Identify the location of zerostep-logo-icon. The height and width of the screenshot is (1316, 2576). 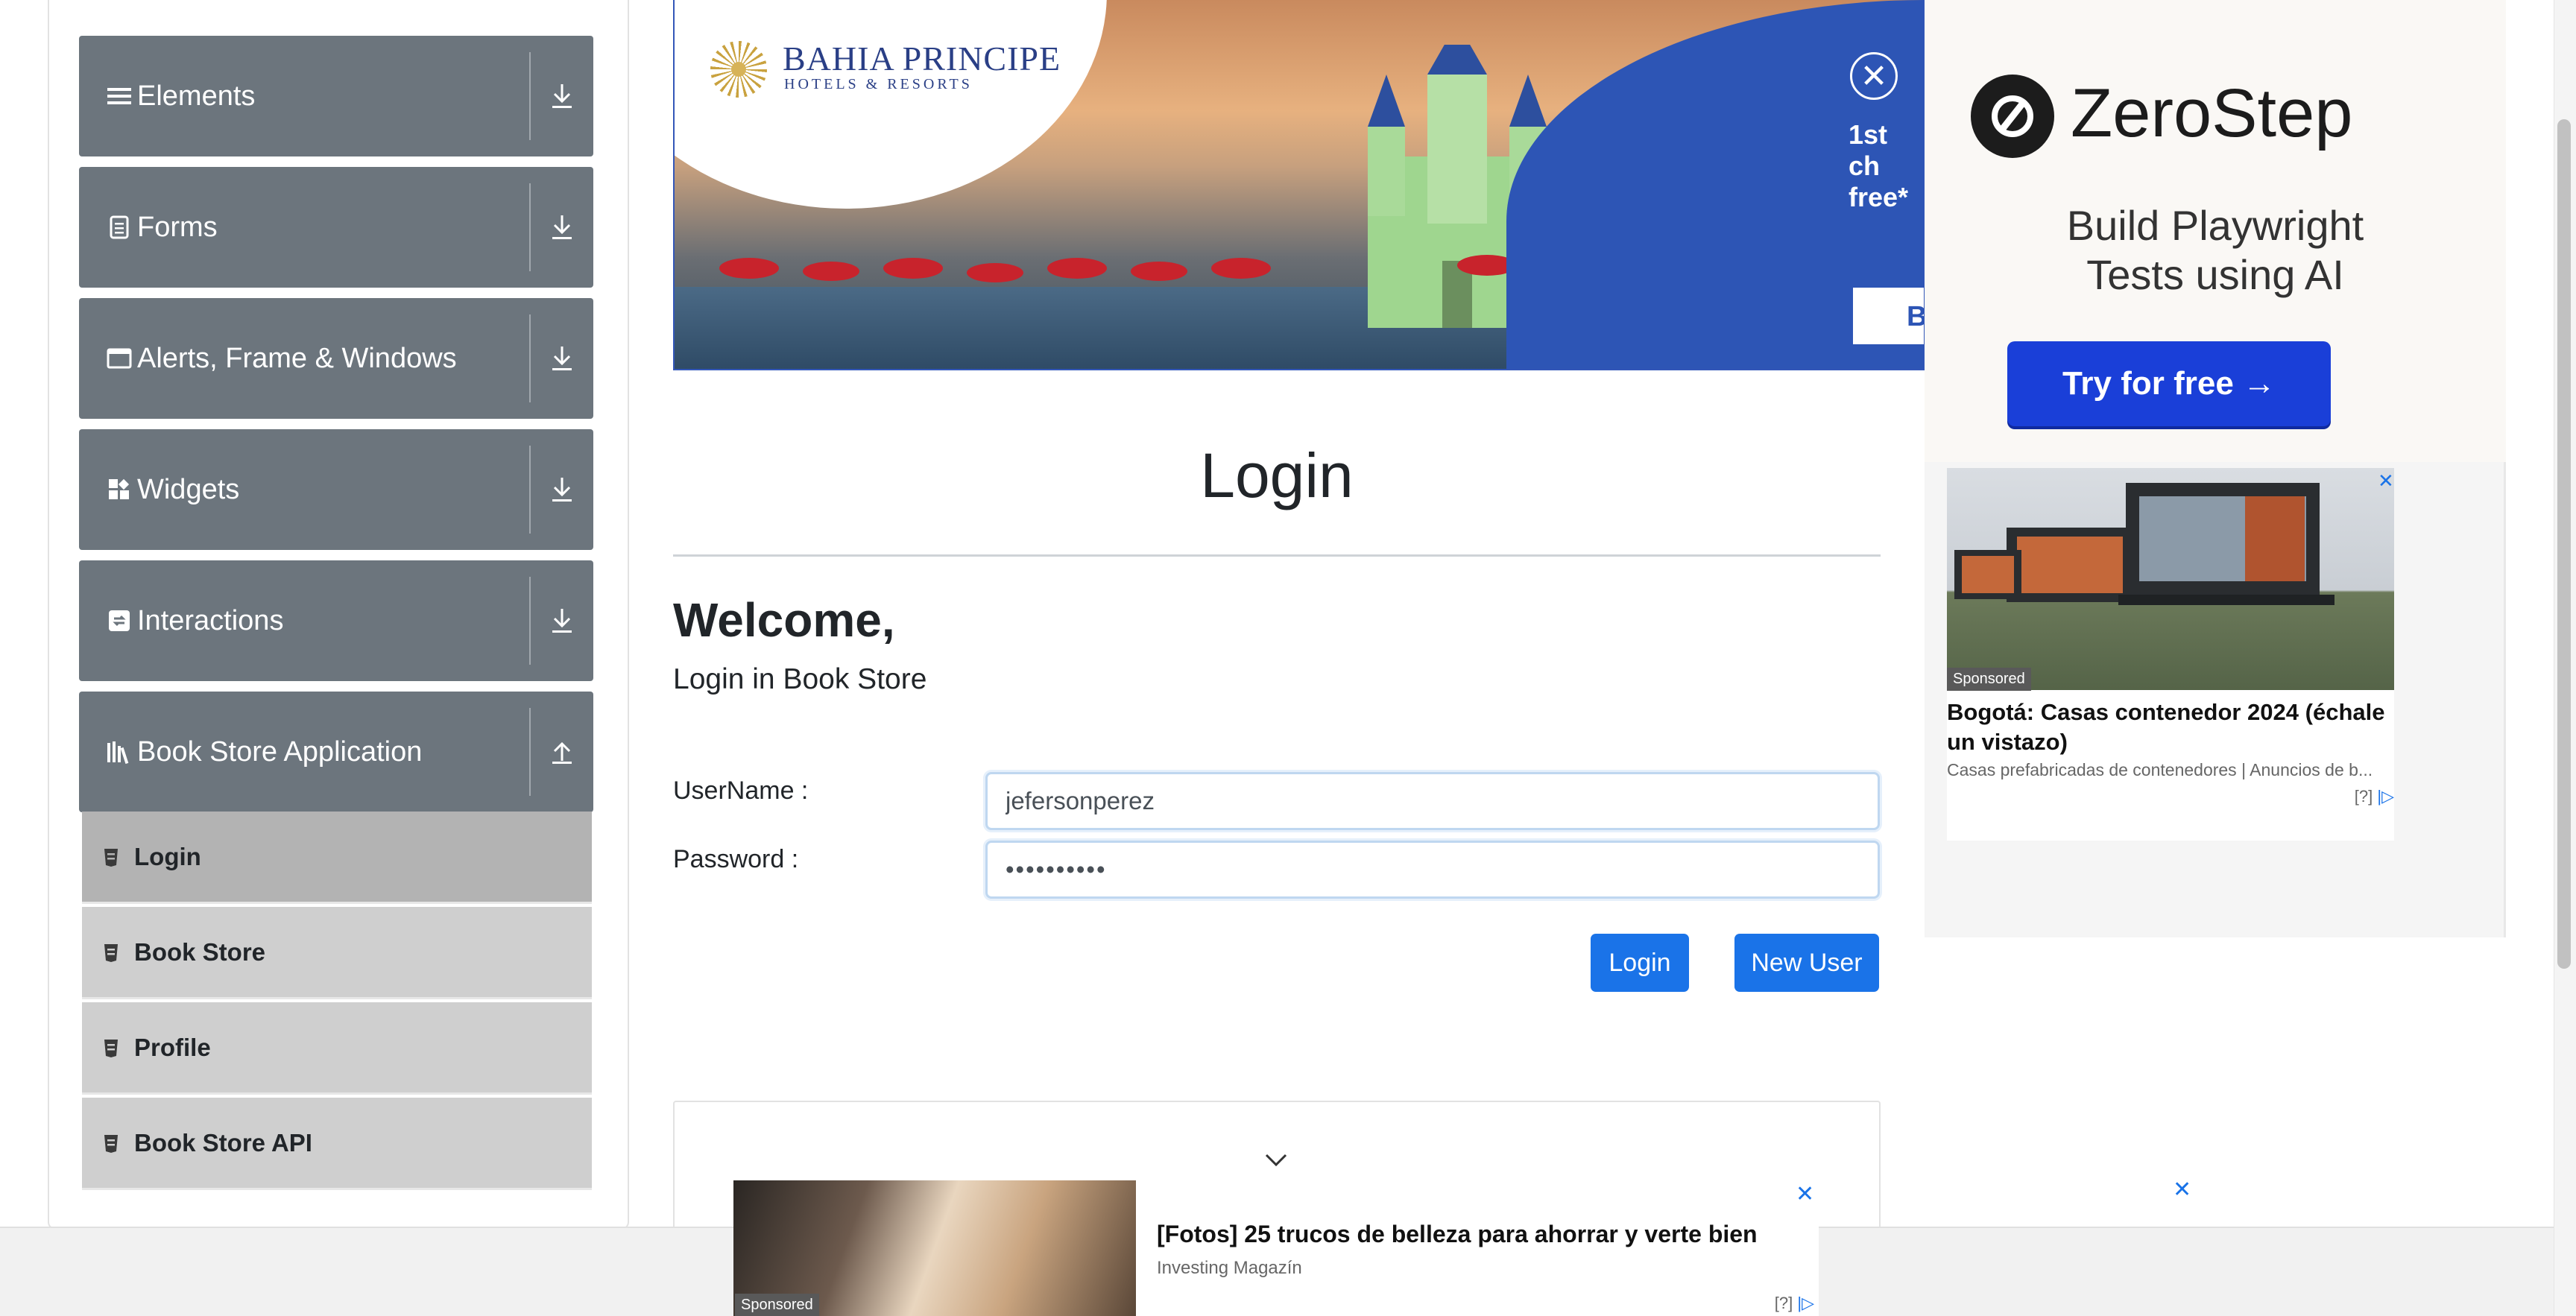
(2012, 116).